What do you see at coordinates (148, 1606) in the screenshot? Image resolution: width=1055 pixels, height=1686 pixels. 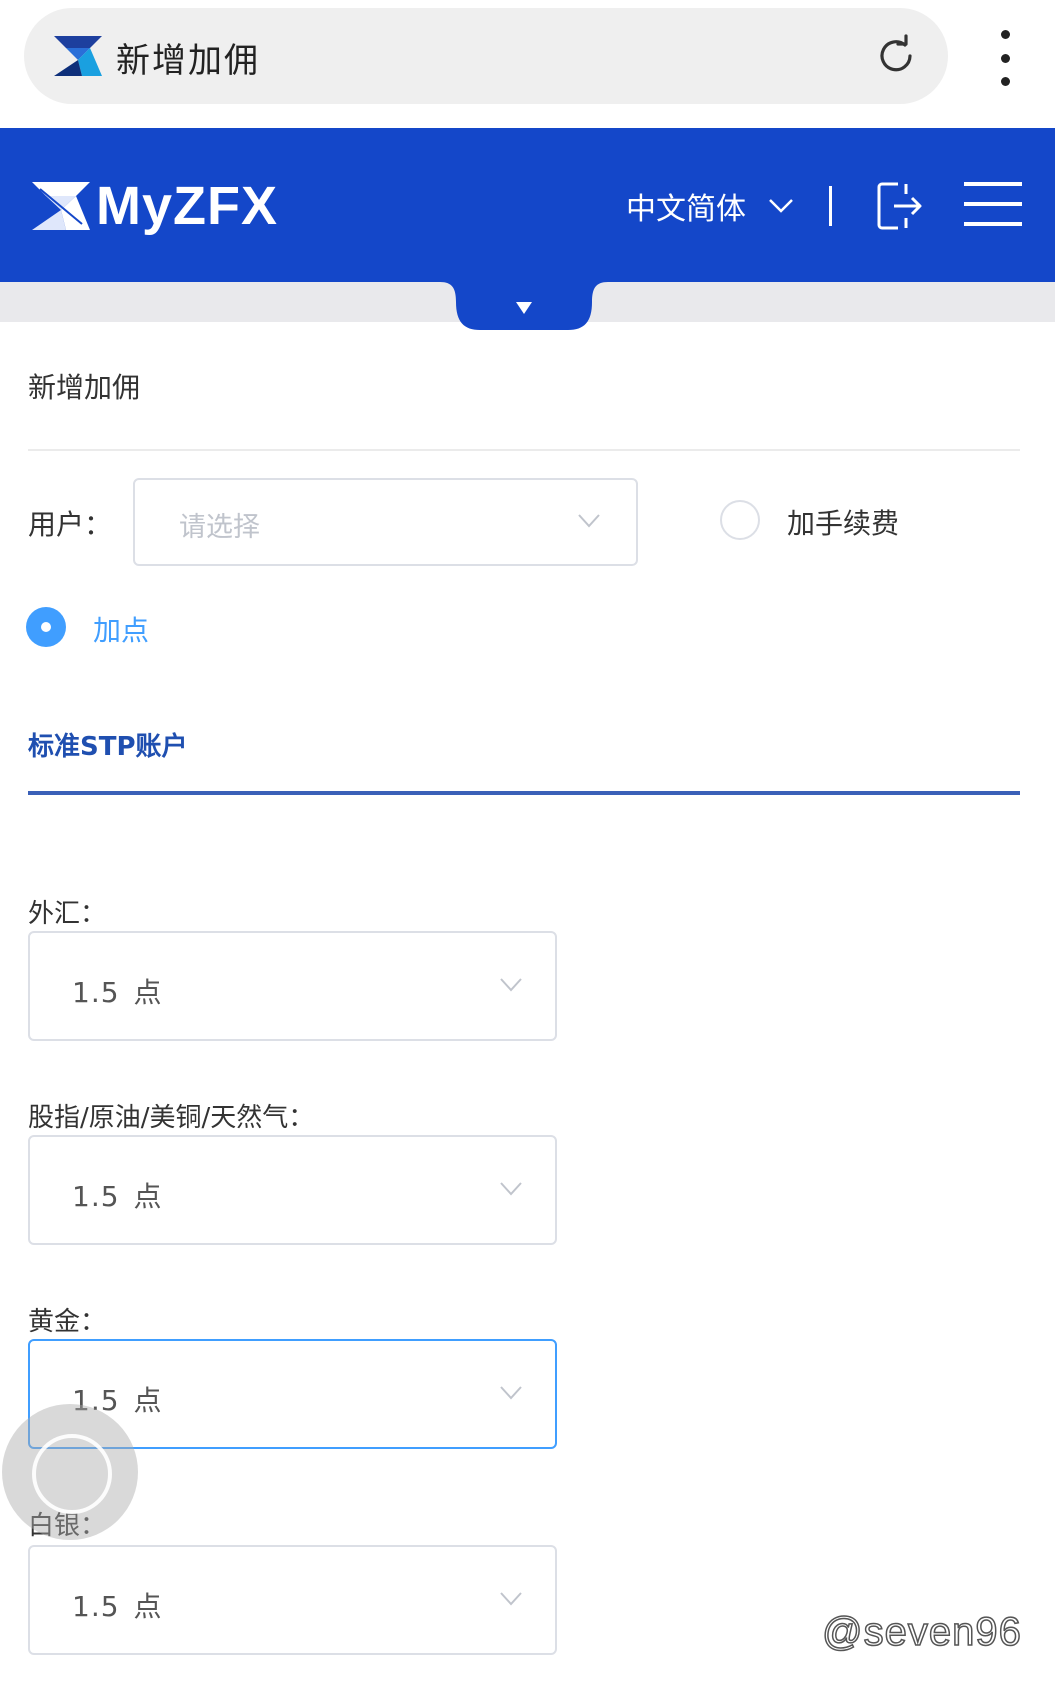 I see `silver-unit: 点` at bounding box center [148, 1606].